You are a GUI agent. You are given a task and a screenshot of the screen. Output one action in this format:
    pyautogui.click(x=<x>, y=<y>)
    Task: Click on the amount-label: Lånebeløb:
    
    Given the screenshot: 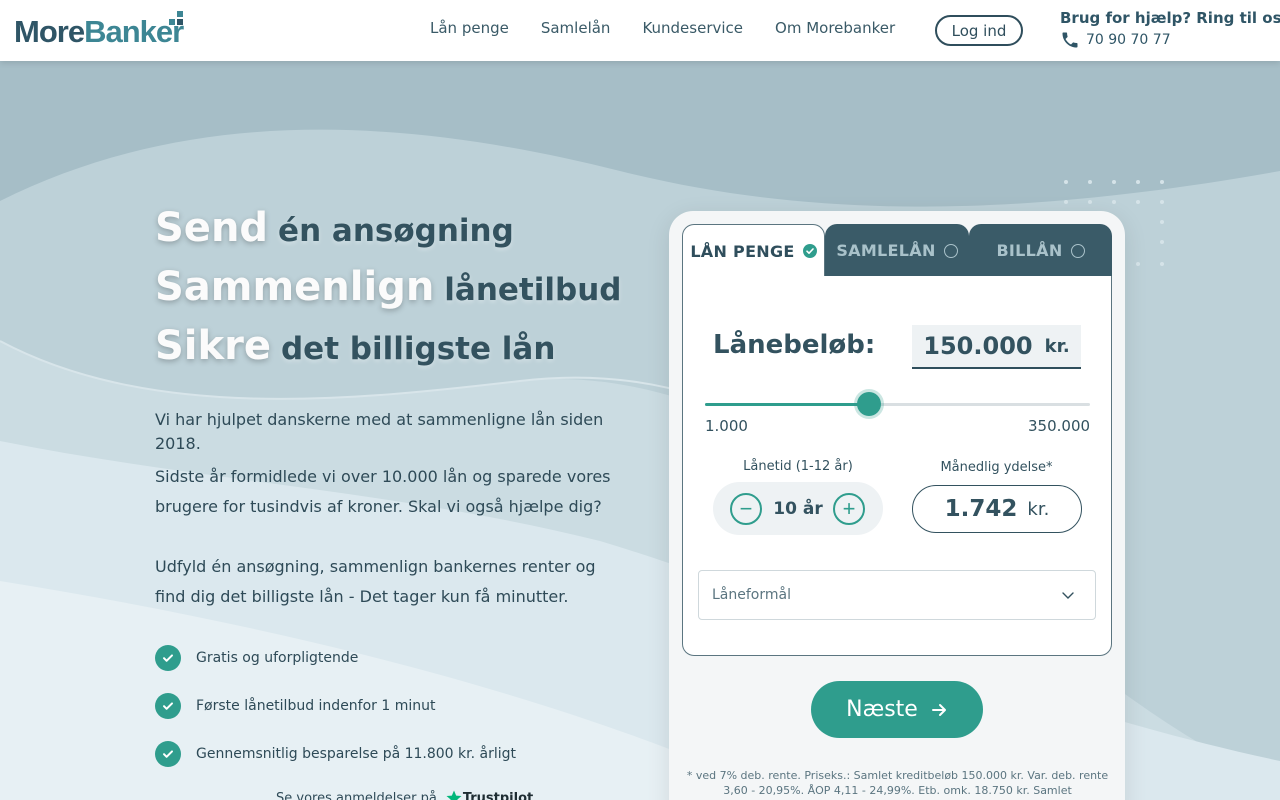 What is the action you would take?
    pyautogui.click(x=794, y=345)
    